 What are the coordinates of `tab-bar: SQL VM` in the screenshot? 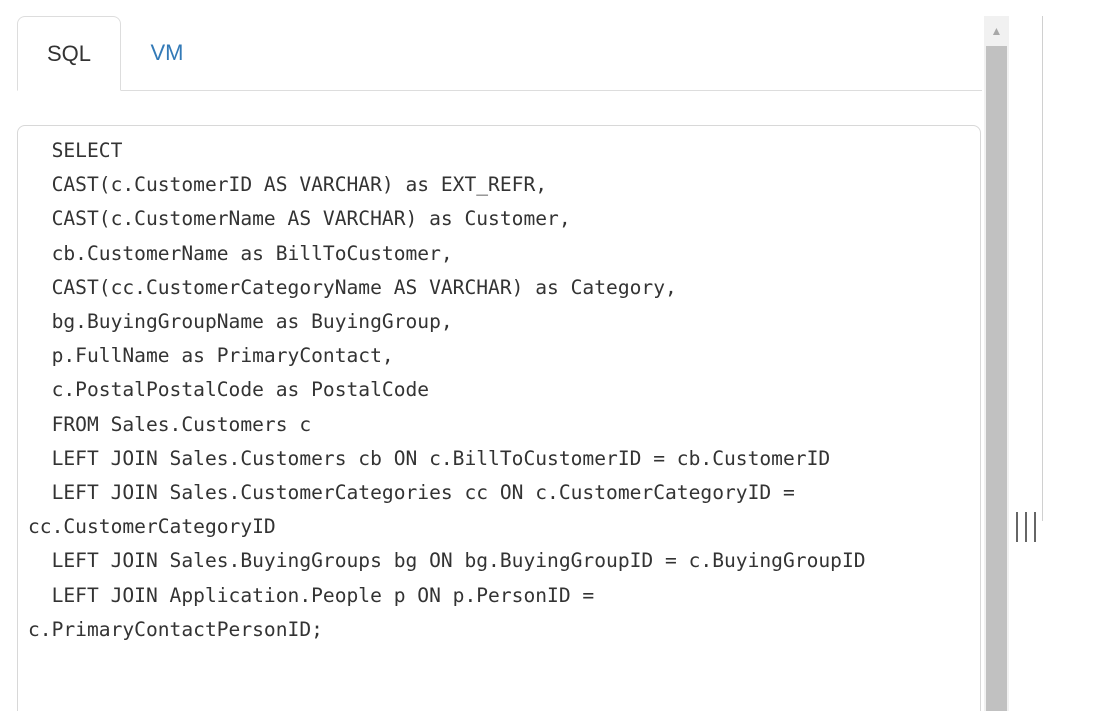 It's located at (499, 53).